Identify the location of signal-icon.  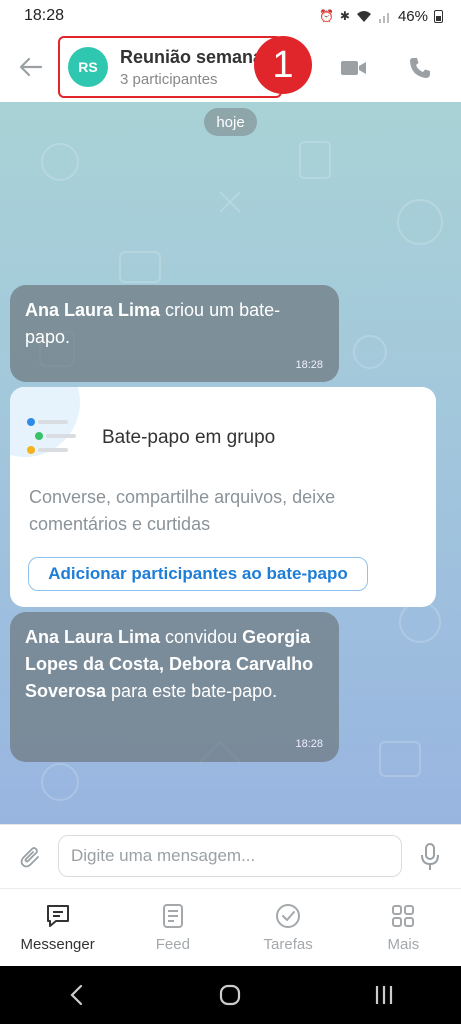
(383, 17).